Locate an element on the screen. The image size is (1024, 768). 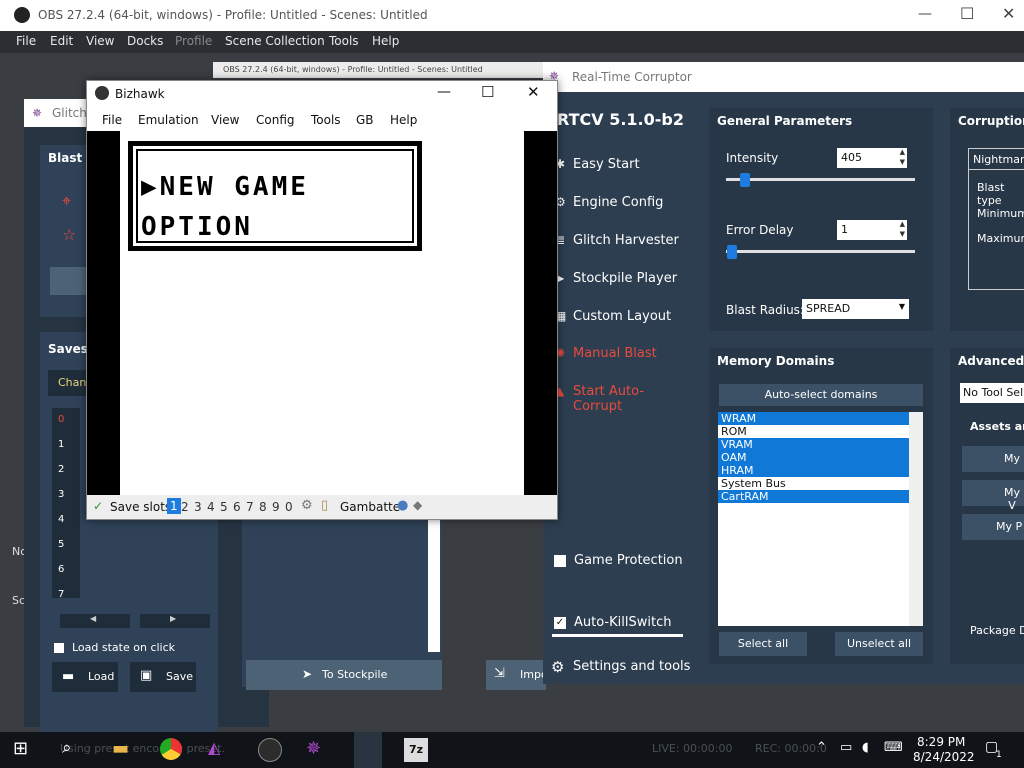
menu-help: Help is located at coordinates (385, 41).